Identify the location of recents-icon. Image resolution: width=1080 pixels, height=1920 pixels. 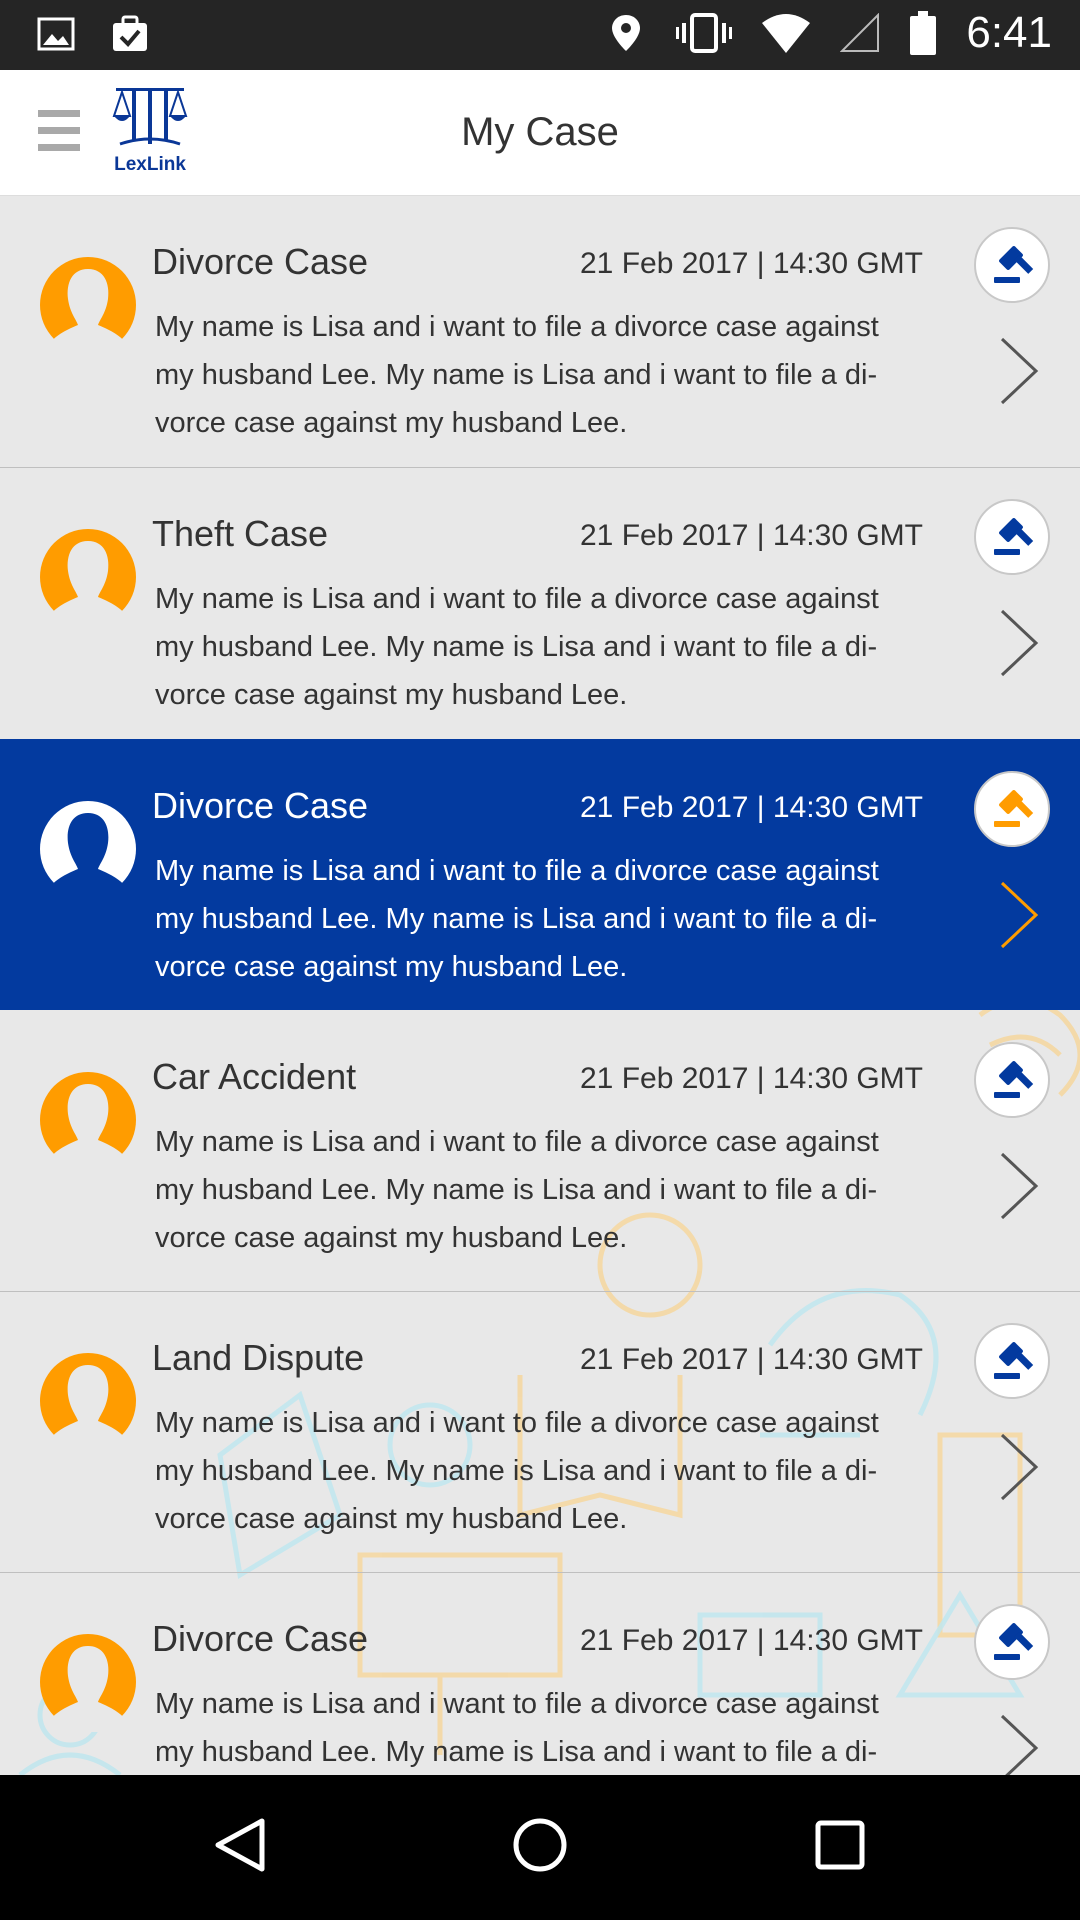
(840, 1845).